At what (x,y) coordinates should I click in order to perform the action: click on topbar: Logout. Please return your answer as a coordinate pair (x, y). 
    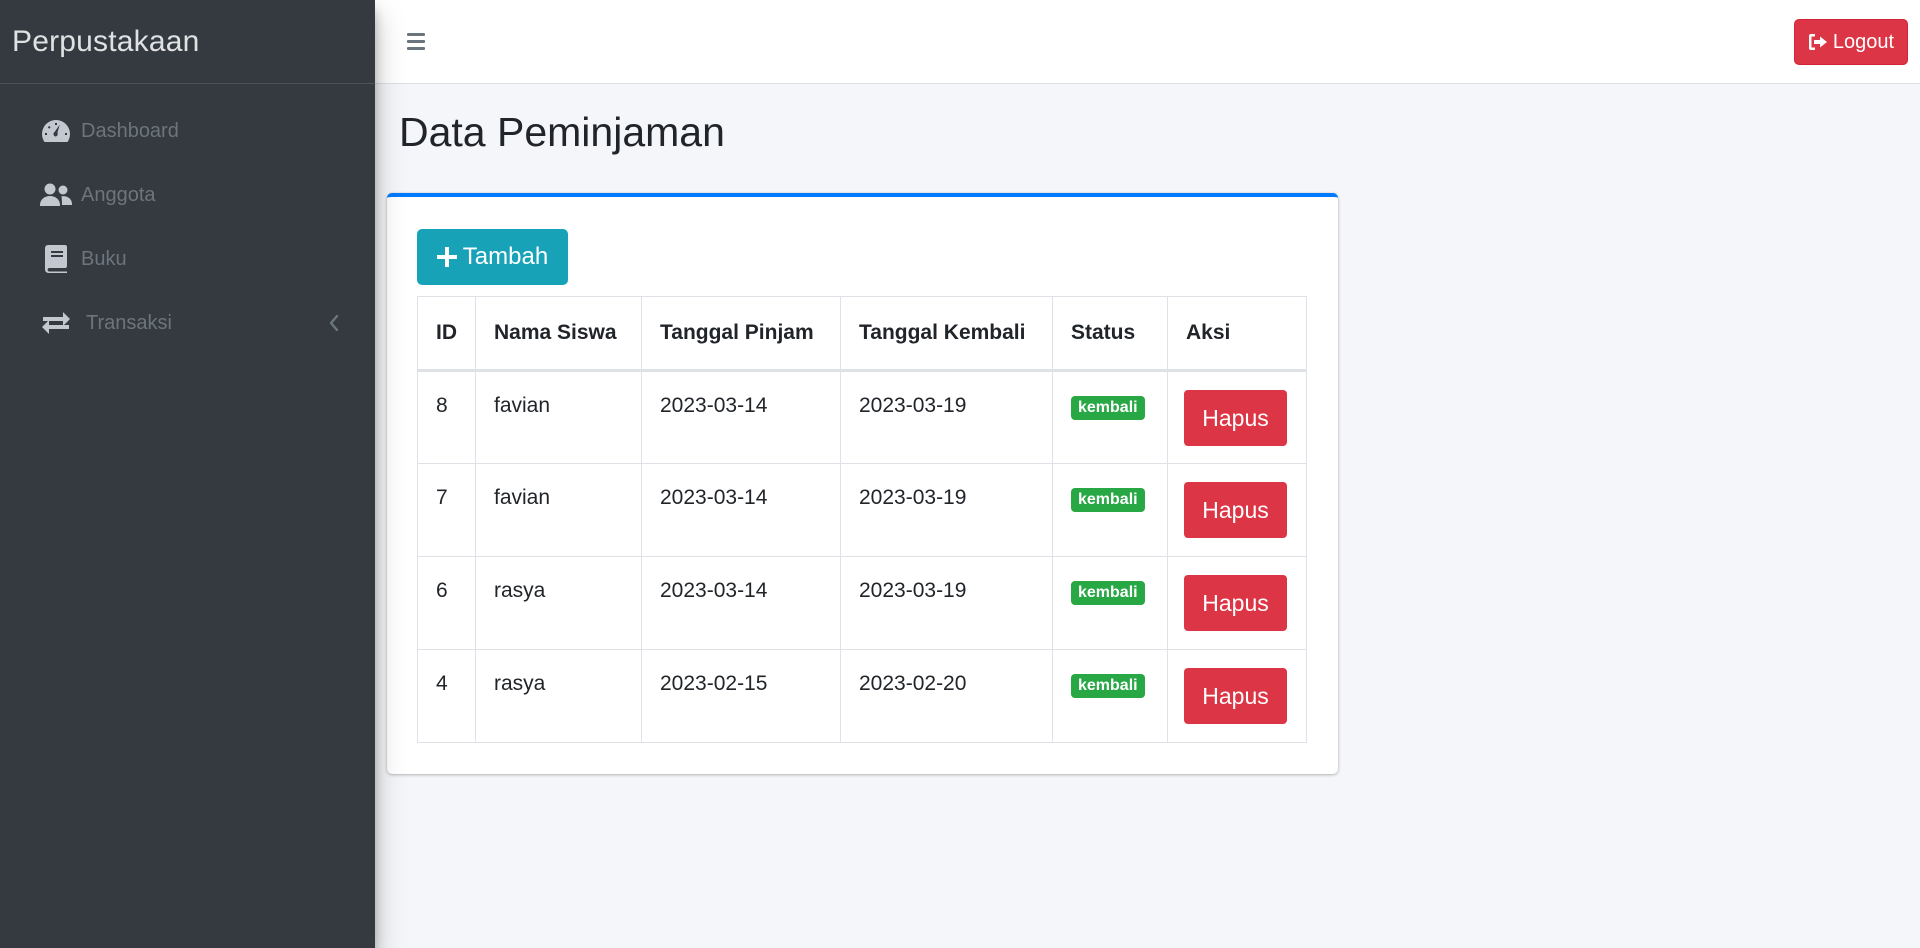
    Looking at the image, I should click on (1147, 42).